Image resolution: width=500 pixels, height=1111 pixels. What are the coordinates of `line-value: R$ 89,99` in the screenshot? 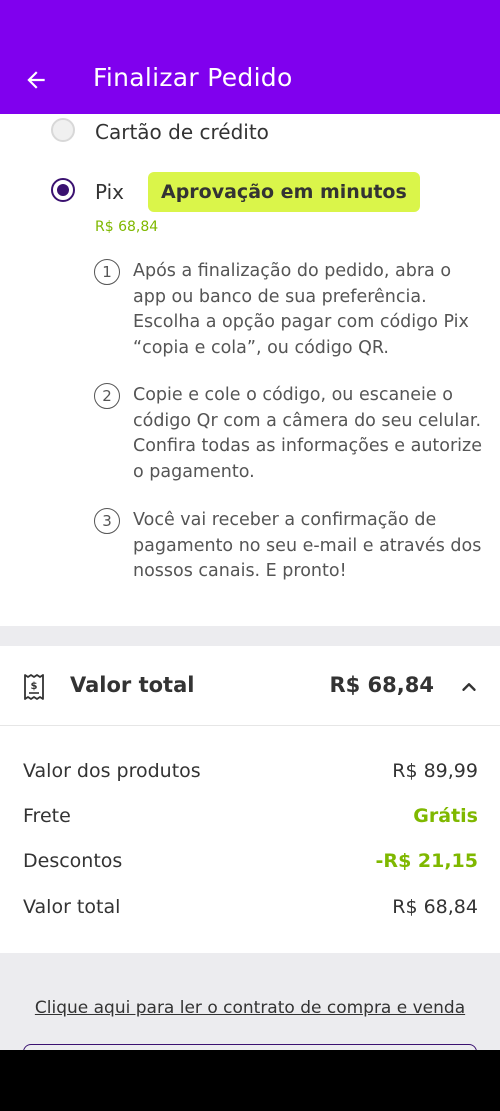 It's located at (435, 771).